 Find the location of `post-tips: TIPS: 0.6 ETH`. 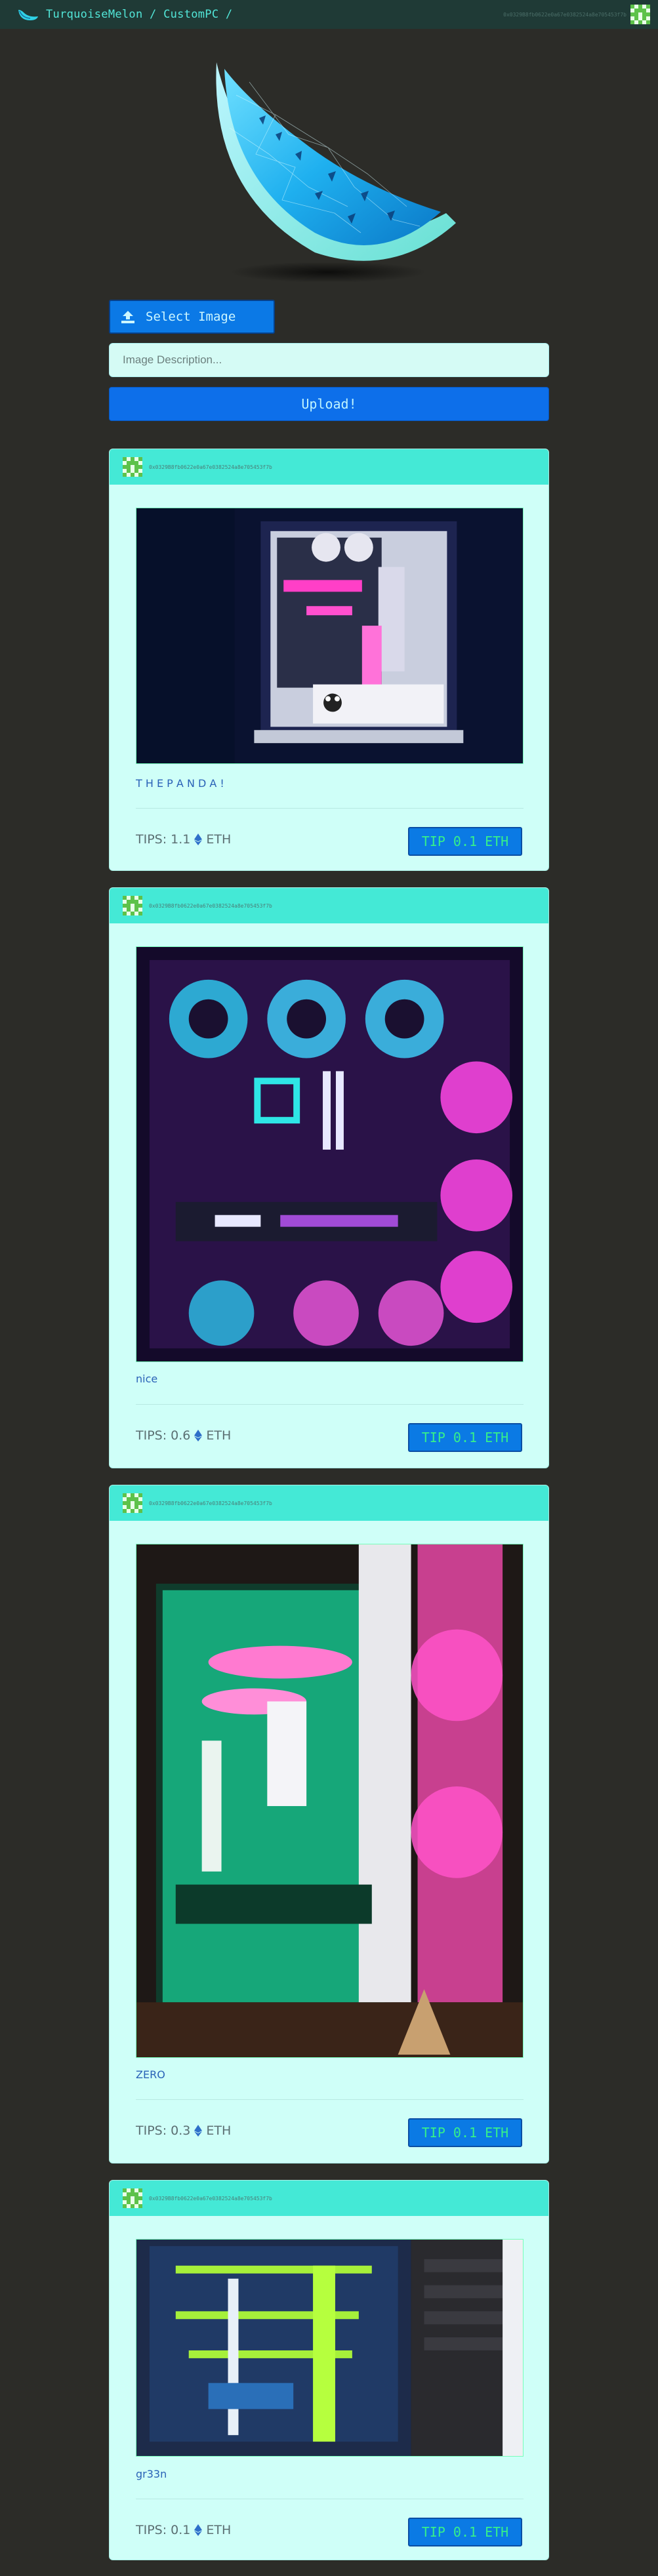

post-tips: TIPS: 0.6 ETH is located at coordinates (183, 1435).